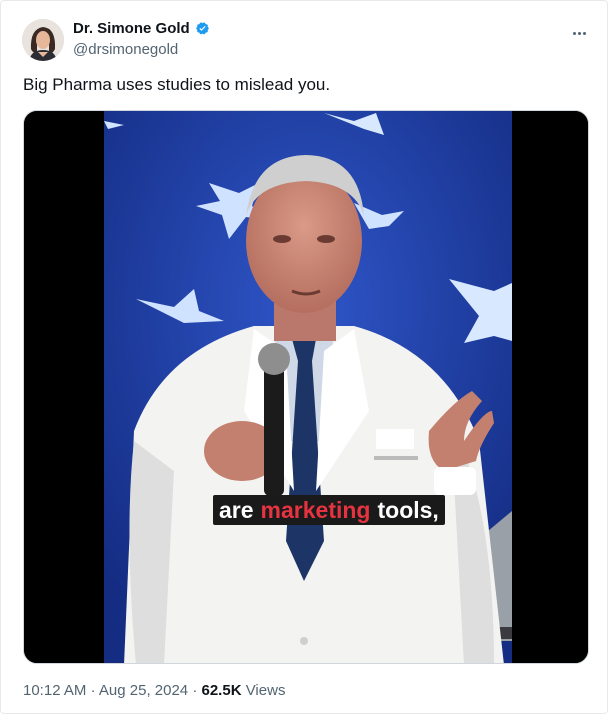  What do you see at coordinates (54, 690) in the screenshot?
I see `tweet-time: 10:12 AM` at bounding box center [54, 690].